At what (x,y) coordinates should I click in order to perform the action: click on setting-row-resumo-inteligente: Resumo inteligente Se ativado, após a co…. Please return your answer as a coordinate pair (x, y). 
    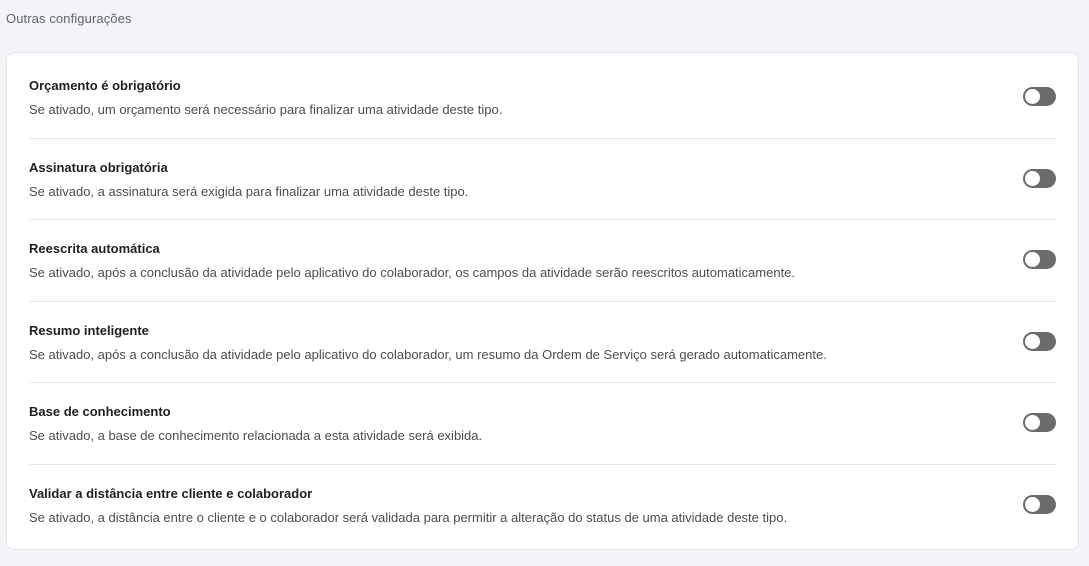
    Looking at the image, I should click on (542, 343).